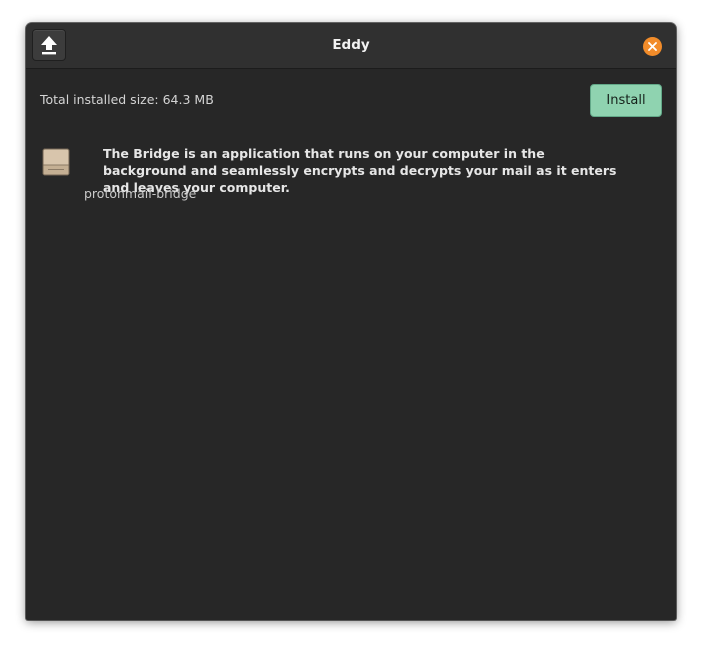 Image resolution: width=702 pixels, height=649 pixels. What do you see at coordinates (56, 162) in the screenshot?
I see `package-box-icon` at bounding box center [56, 162].